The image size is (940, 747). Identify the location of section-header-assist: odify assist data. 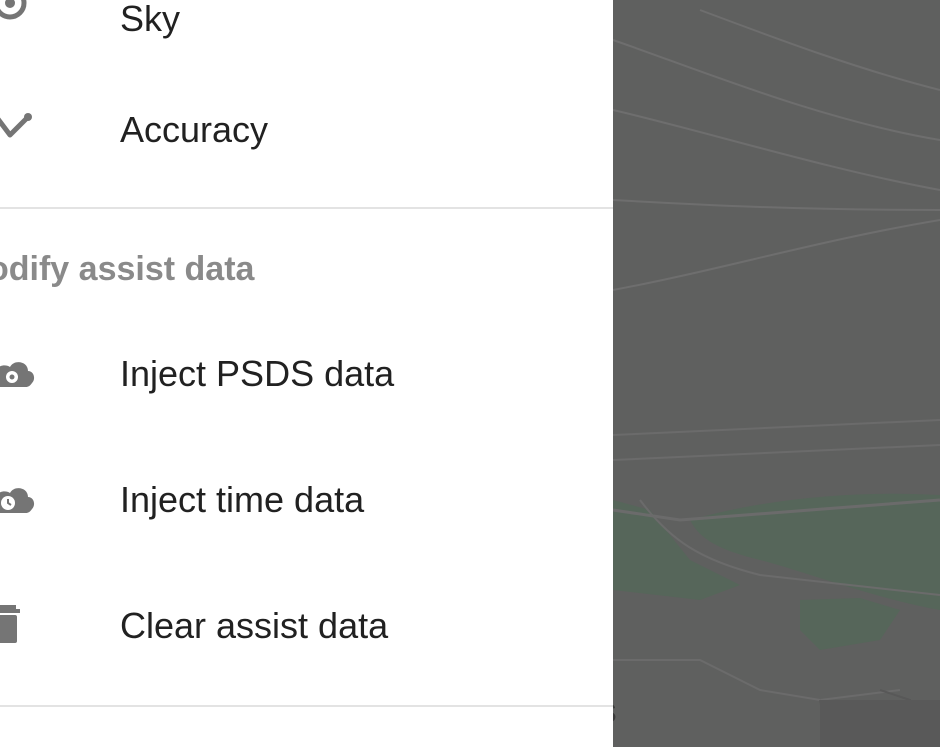
(127, 269).